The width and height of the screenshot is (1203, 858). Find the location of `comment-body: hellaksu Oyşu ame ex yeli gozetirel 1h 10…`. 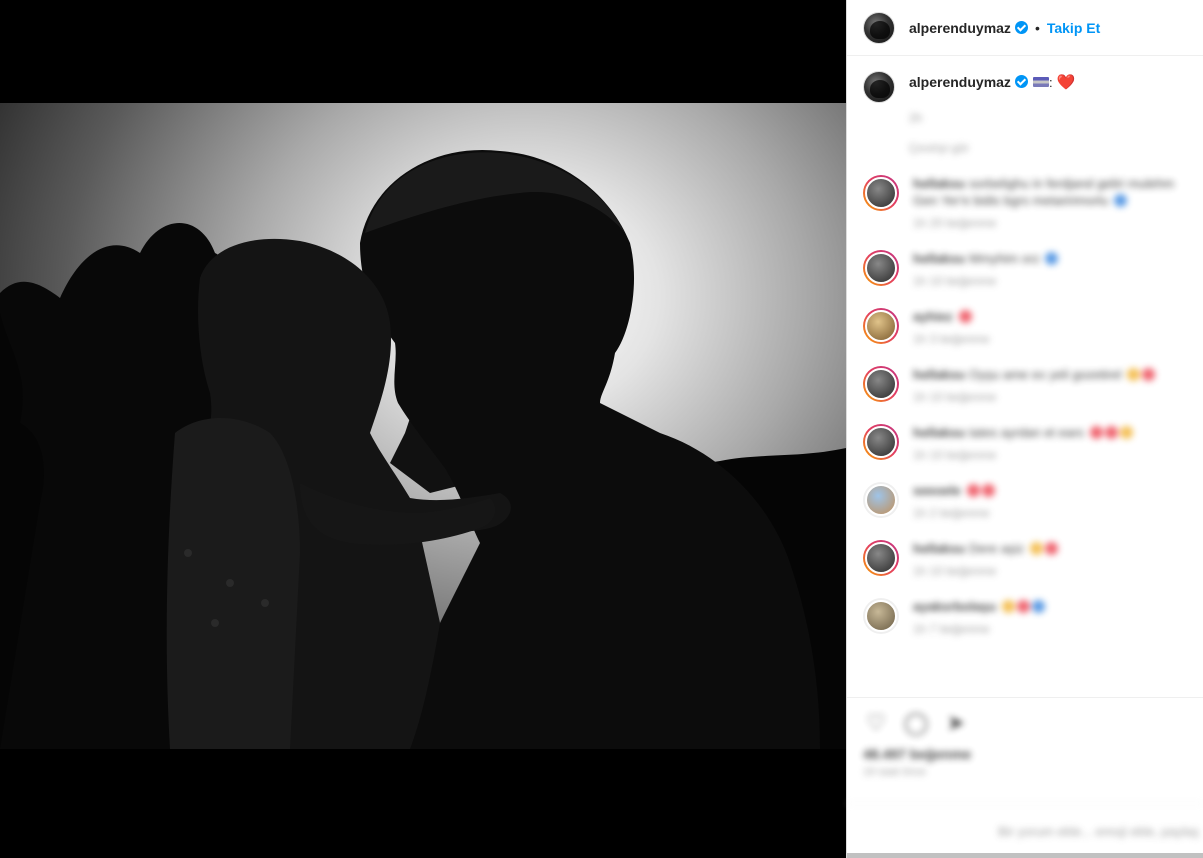

comment-body: hellaksu Oyşu ame ex yeli gozetirel 1h 10… is located at coordinates (1050, 385).